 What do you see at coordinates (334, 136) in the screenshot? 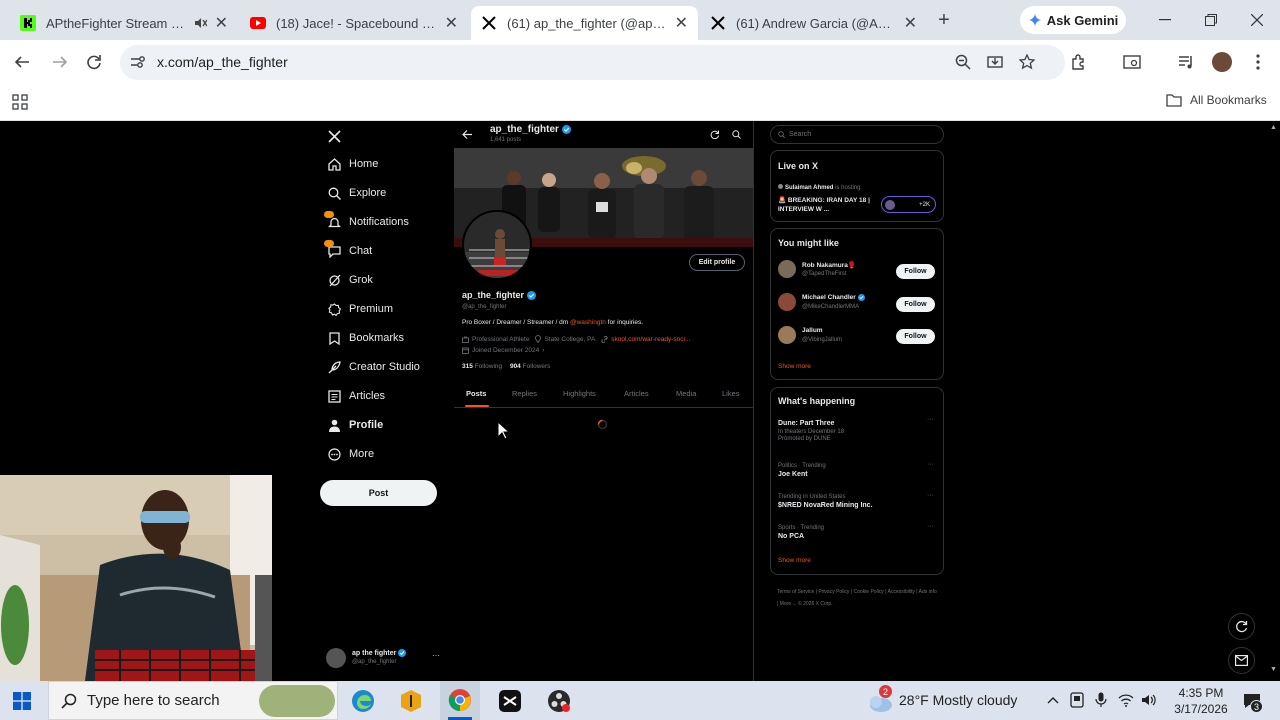
I see `x-logo-icon` at bounding box center [334, 136].